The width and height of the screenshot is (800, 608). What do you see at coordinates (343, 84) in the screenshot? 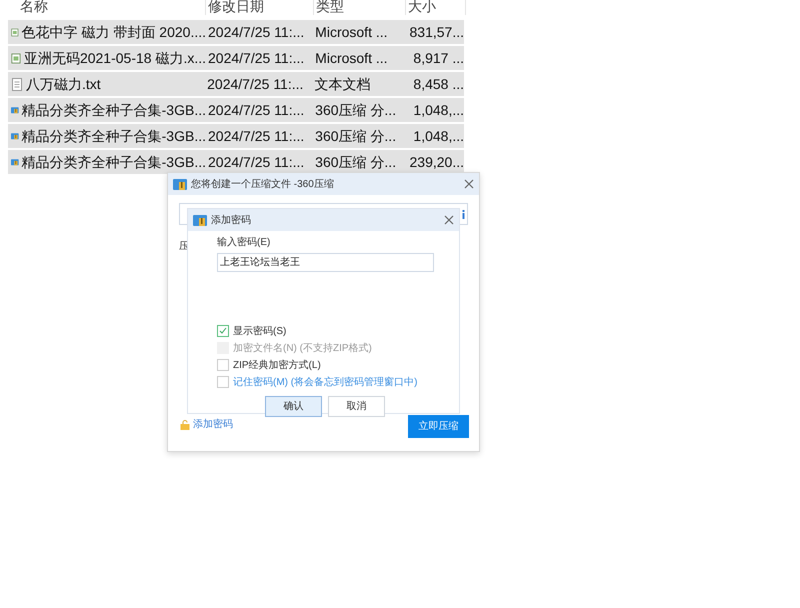
I see `file-type: 文本文档` at bounding box center [343, 84].